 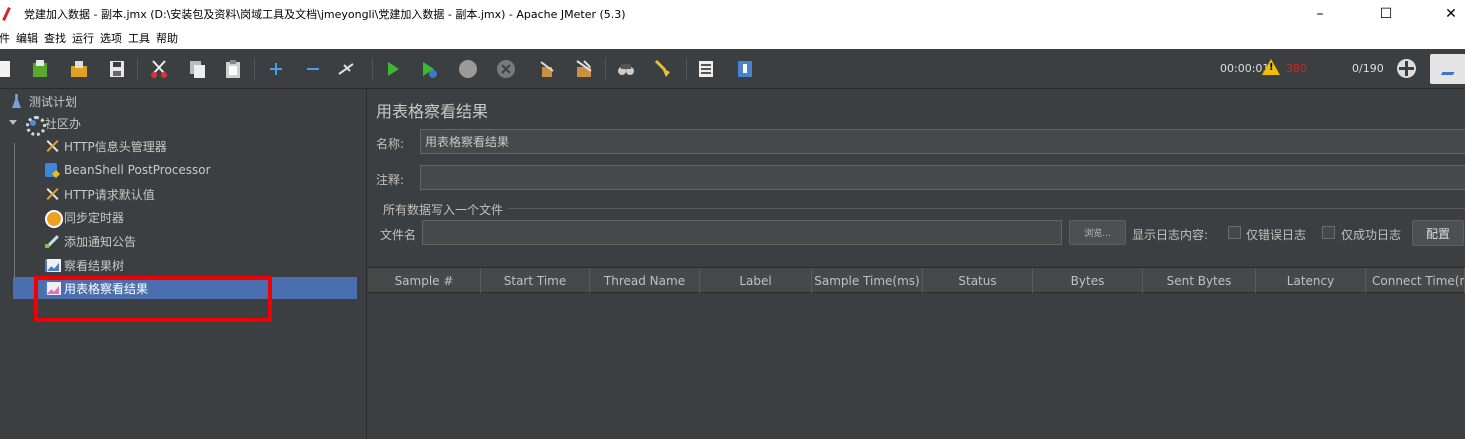 What do you see at coordinates (14, 219) in the screenshot?
I see `tree-guide-line` at bounding box center [14, 219].